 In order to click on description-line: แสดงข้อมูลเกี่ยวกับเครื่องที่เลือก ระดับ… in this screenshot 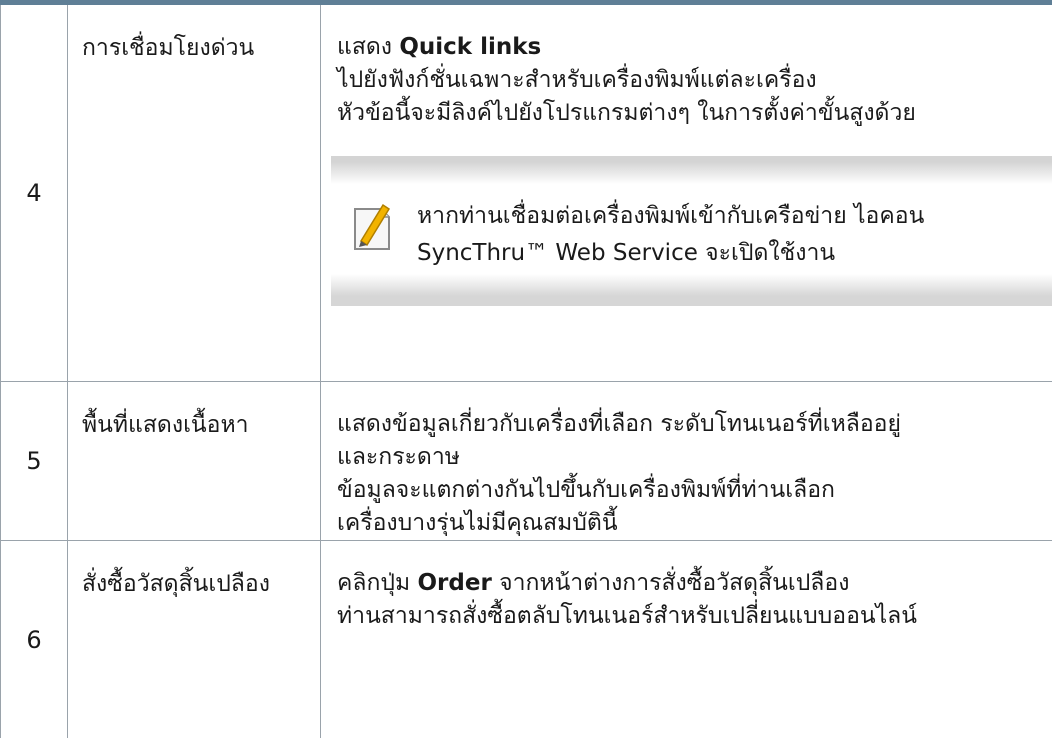, I will do `click(694, 424)`.